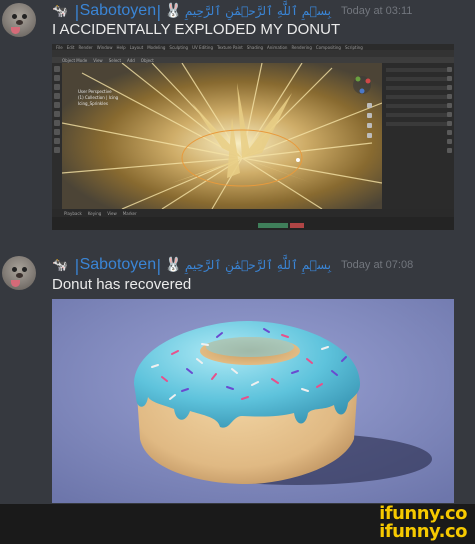 This screenshot has width=475, height=544. What do you see at coordinates (273, 225) in the screenshot?
I see `status-indicator-green` at bounding box center [273, 225].